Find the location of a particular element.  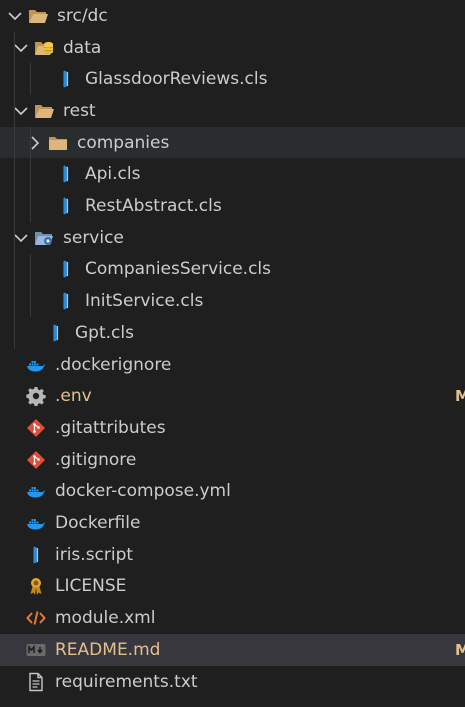

service-folder-icon is located at coordinates (44, 238).